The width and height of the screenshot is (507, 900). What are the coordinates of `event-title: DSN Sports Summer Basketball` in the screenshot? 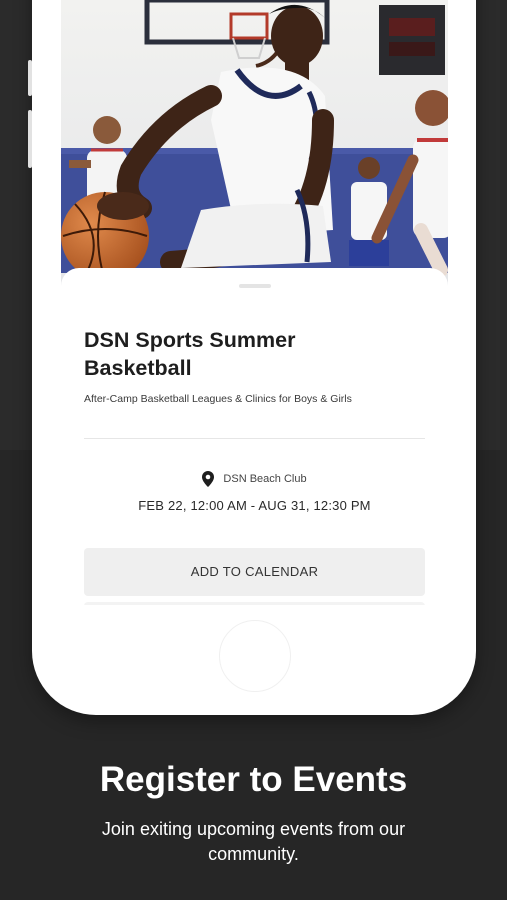 It's located at (190, 354).